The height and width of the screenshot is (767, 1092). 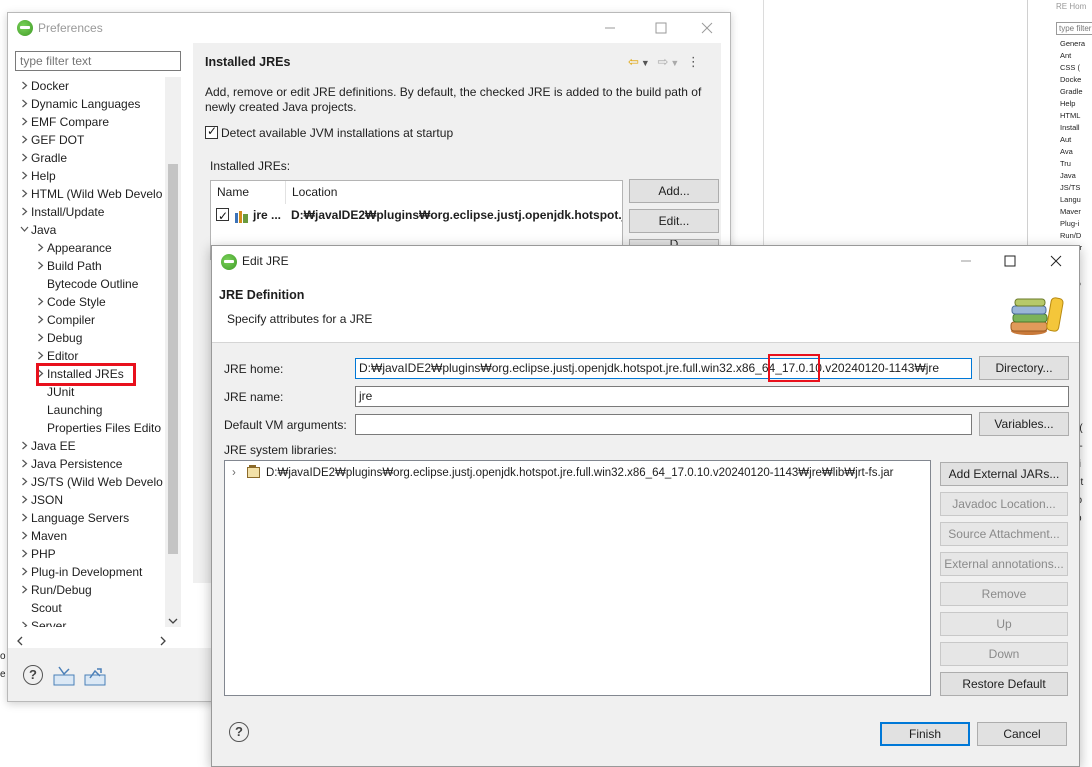 What do you see at coordinates (634, 61) in the screenshot?
I see `back-arrow-icon: ⇦` at bounding box center [634, 61].